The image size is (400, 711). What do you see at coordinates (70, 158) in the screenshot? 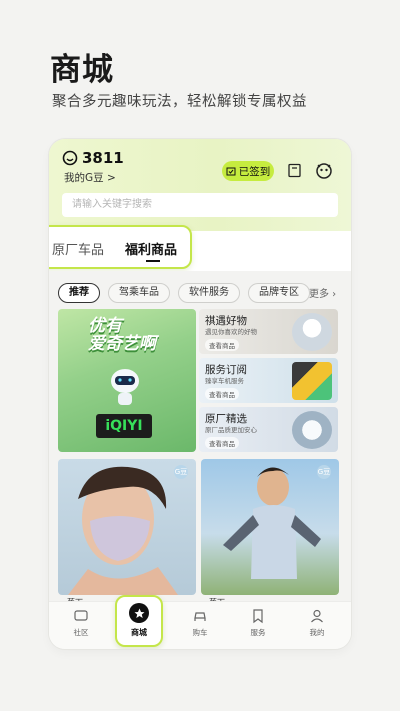
I see `gdou-icon` at bounding box center [70, 158].